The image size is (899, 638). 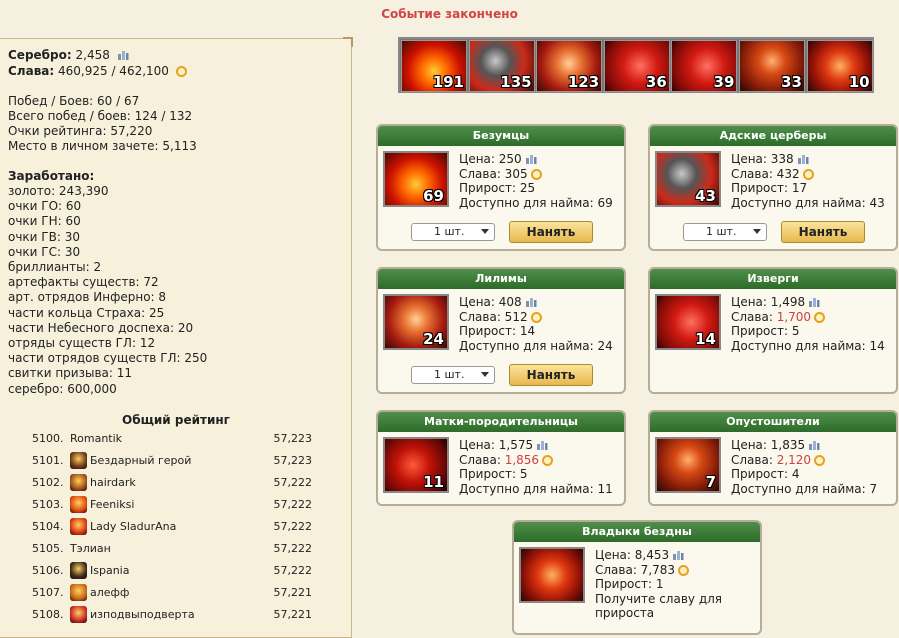 I want to click on creature-count: 43, so click(x=705, y=196).